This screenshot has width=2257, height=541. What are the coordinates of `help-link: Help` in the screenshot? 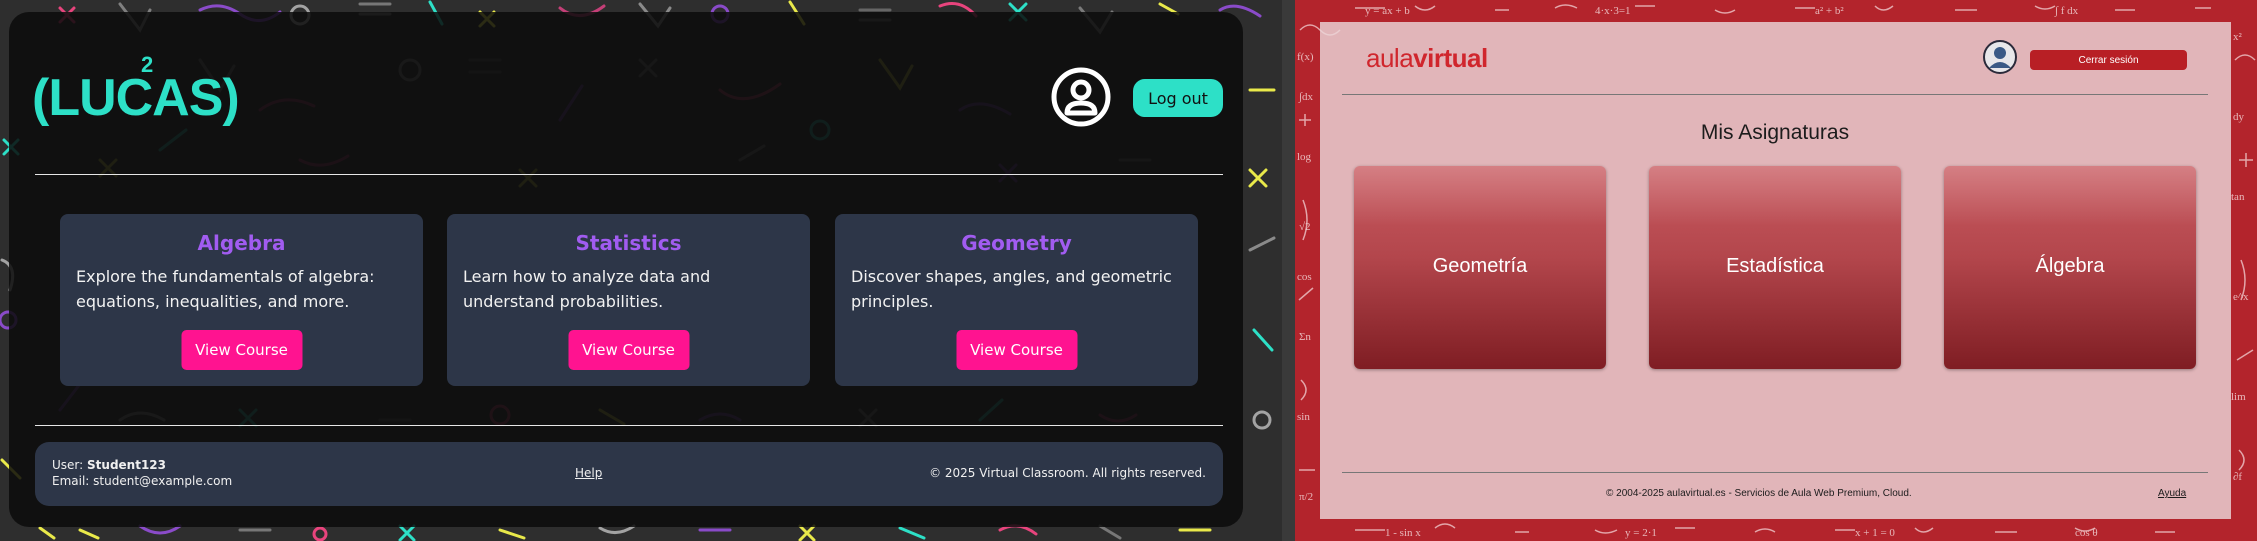 It's located at (588, 473).